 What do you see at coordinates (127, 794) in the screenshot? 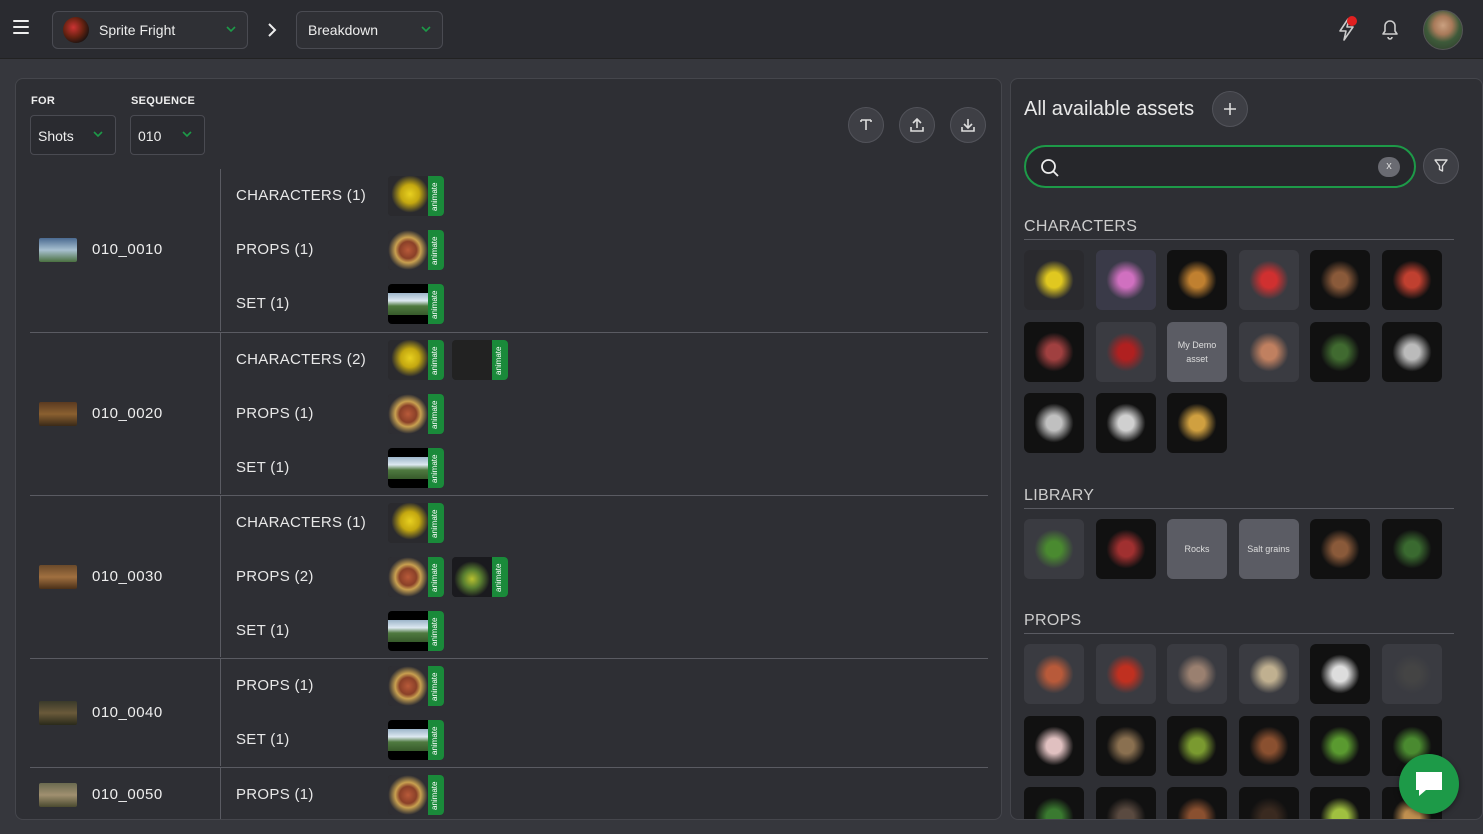
I see `shot-name: 010_0050` at bounding box center [127, 794].